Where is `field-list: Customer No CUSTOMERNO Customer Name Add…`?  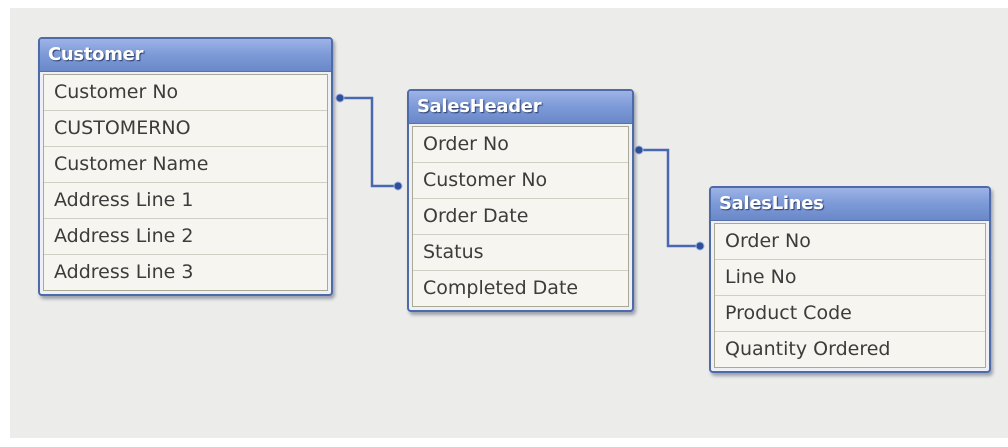 field-list: Customer No CUSTOMERNO Customer Name Add… is located at coordinates (185, 182).